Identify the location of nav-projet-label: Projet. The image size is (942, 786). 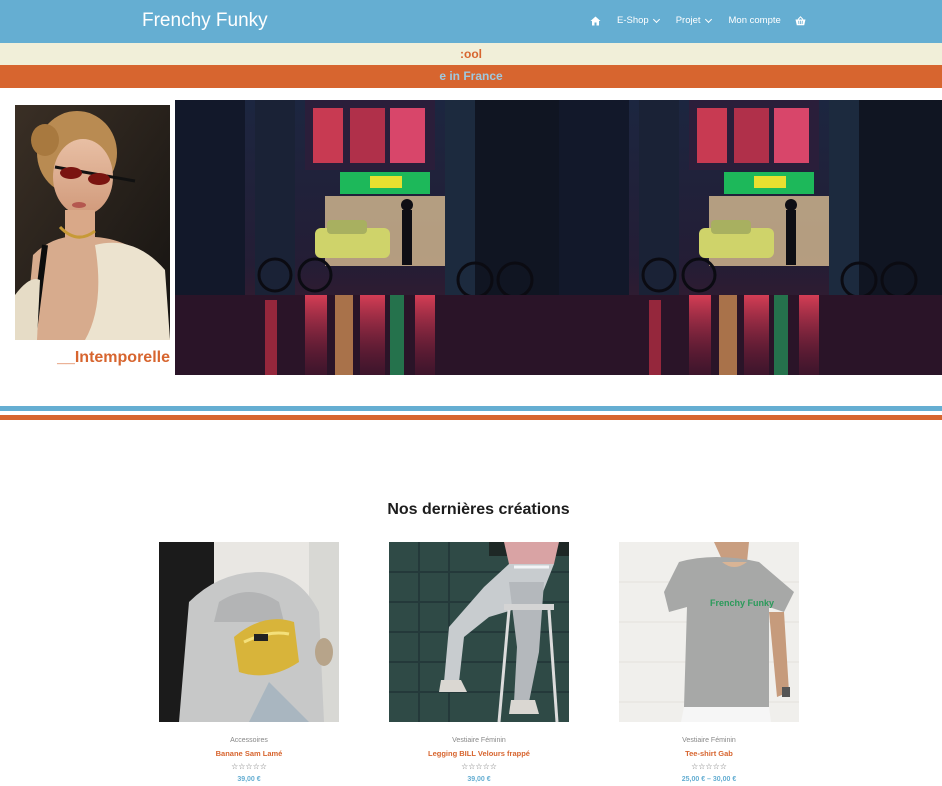
(688, 20).